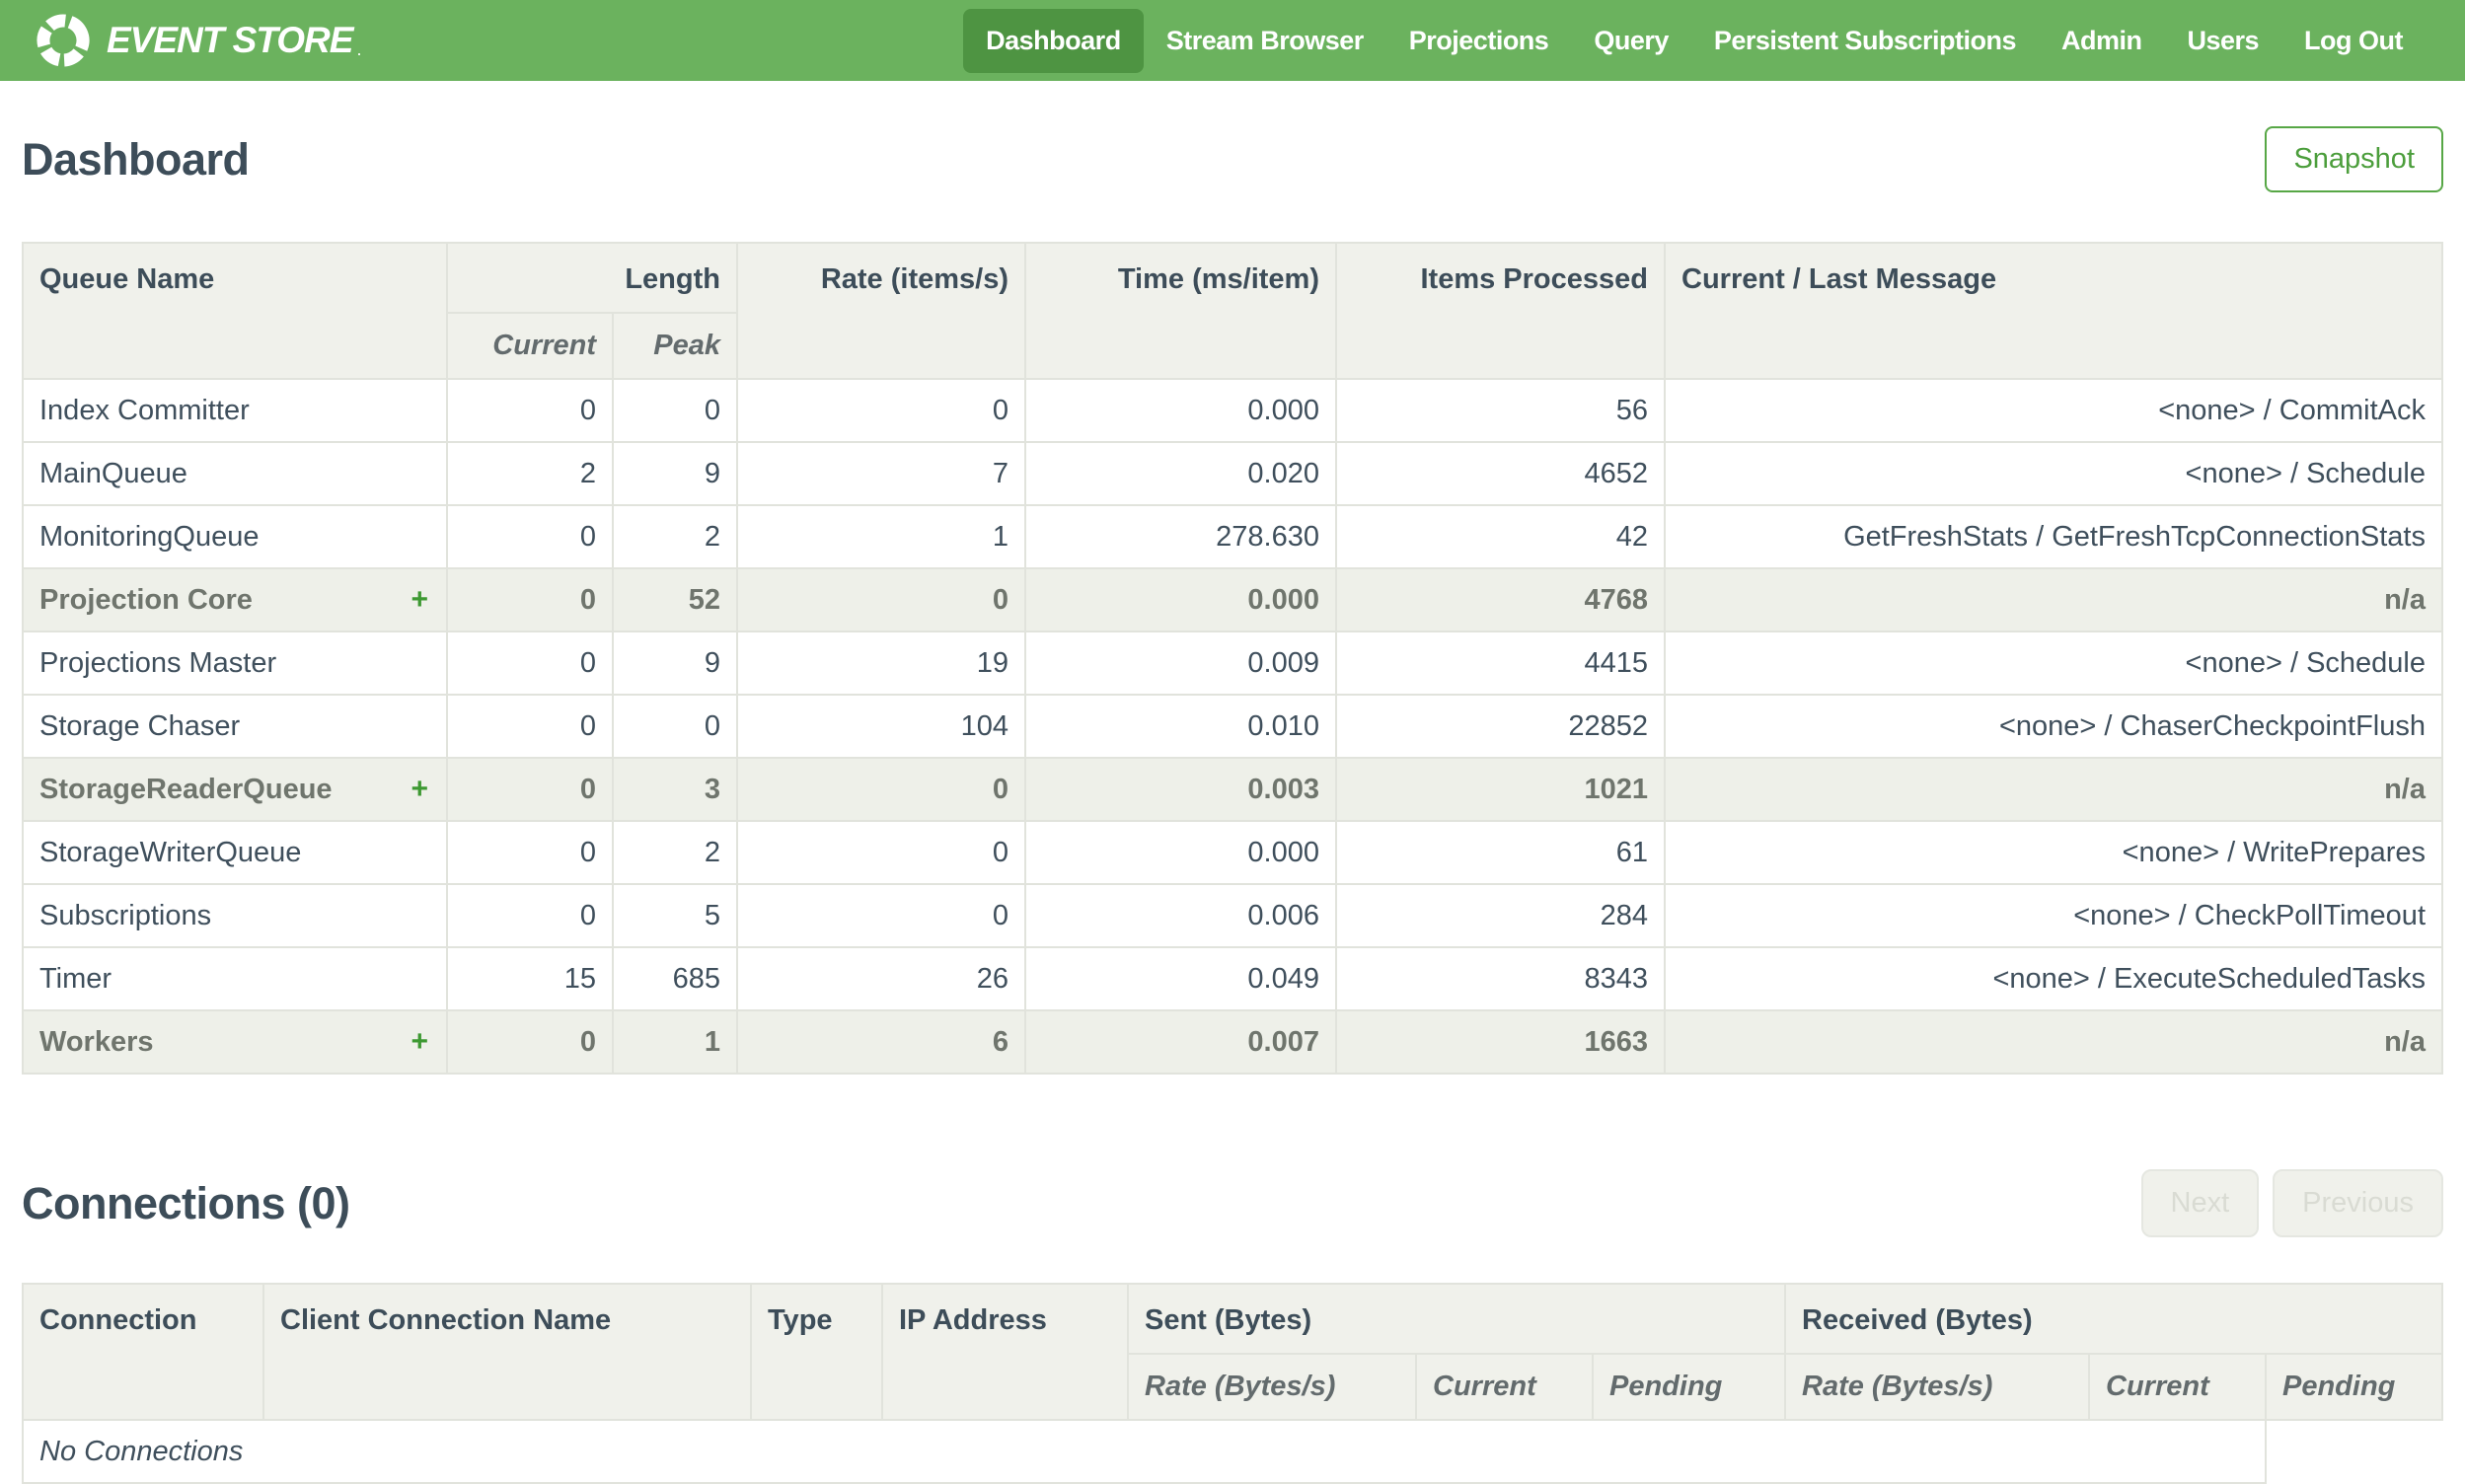  I want to click on col-header-received-bytes: Received (Bytes), so click(2114, 1319).